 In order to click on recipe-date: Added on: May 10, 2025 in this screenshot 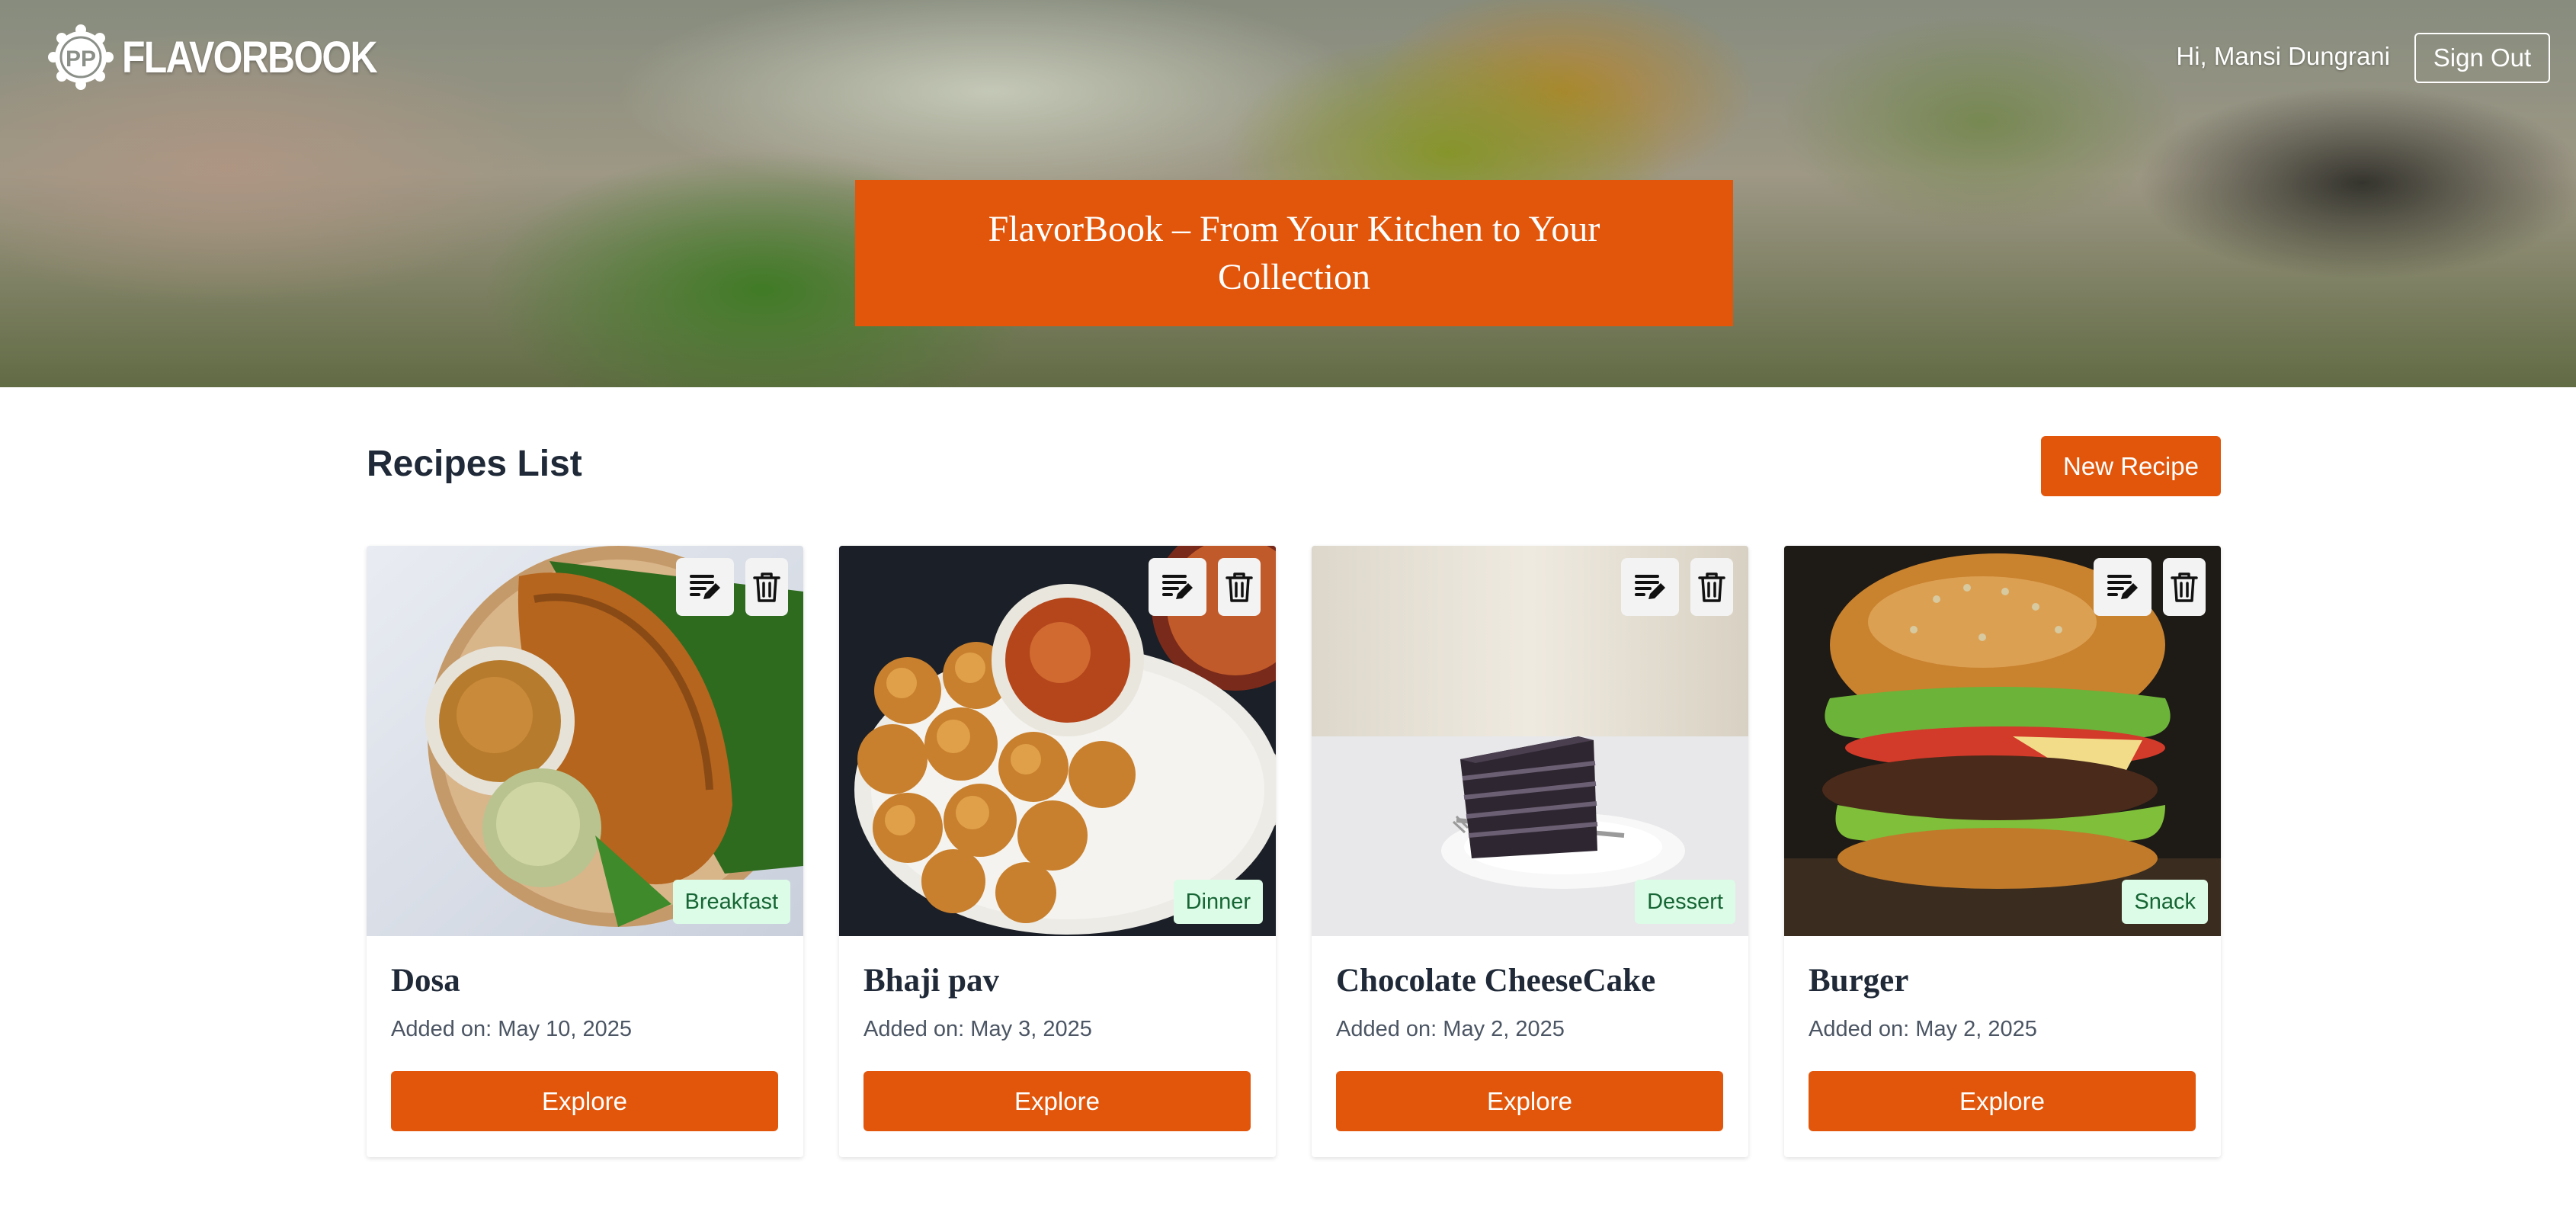, I will do `click(512, 1029)`.